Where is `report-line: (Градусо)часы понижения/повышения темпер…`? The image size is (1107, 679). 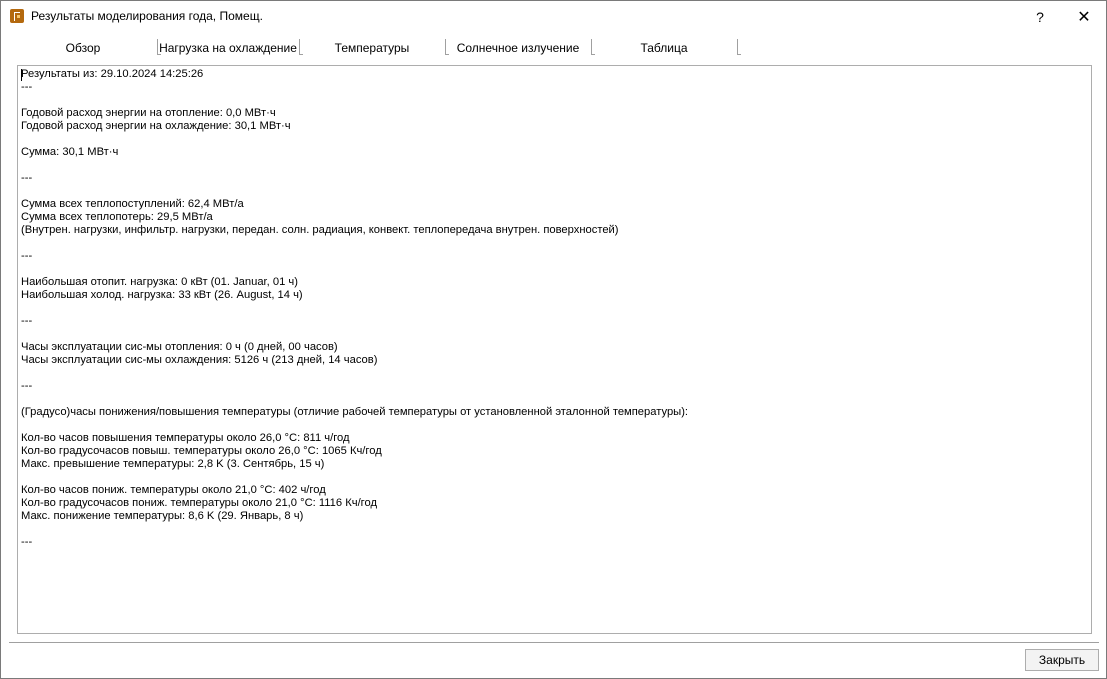
report-line: (Градусо)часы понижения/повышения темпер… is located at coordinates (355, 412).